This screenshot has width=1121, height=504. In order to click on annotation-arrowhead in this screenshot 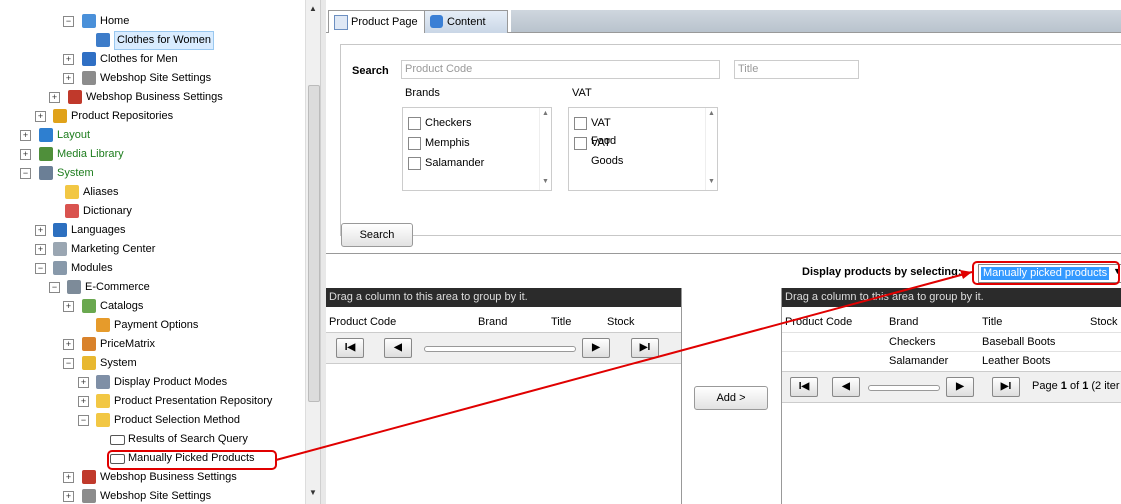, I will do `click(966, 274)`.